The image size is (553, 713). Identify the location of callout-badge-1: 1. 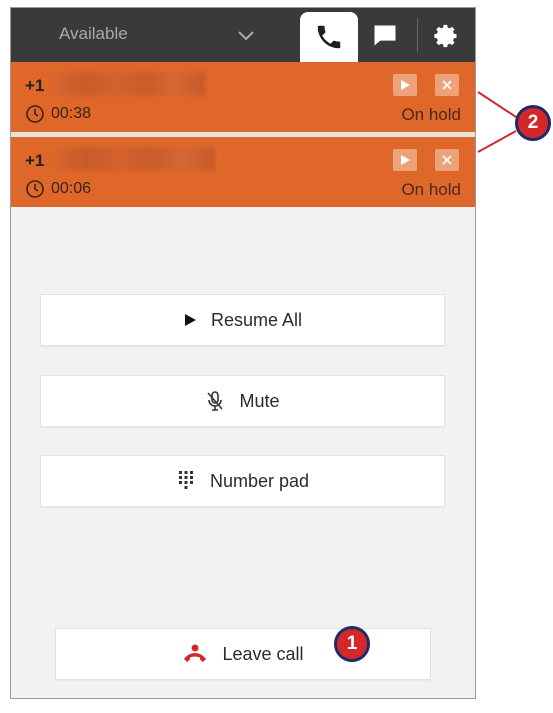
(352, 644).